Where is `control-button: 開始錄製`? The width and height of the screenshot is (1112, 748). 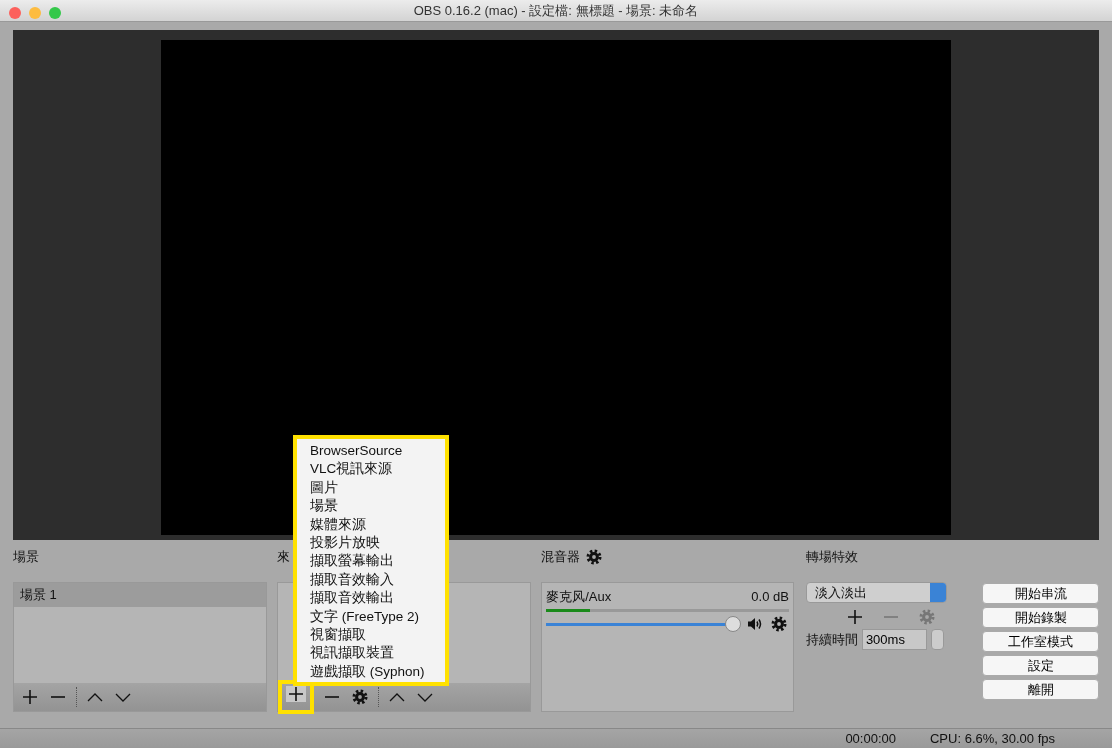
control-button: 開始錄製 is located at coordinates (1040, 617).